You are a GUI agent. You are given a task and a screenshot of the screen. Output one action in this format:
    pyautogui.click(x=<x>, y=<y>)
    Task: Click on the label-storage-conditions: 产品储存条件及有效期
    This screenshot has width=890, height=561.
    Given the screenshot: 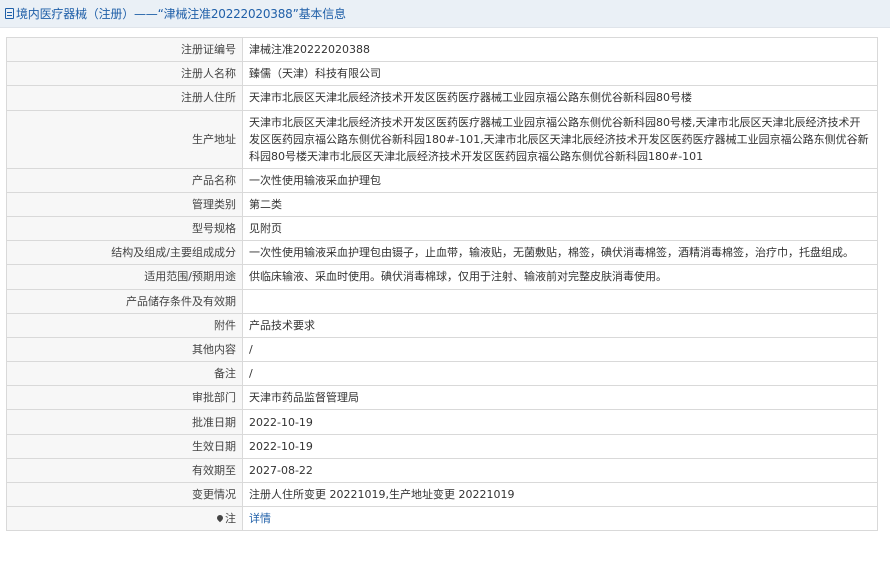 What is the action you would take?
    pyautogui.click(x=124, y=301)
    